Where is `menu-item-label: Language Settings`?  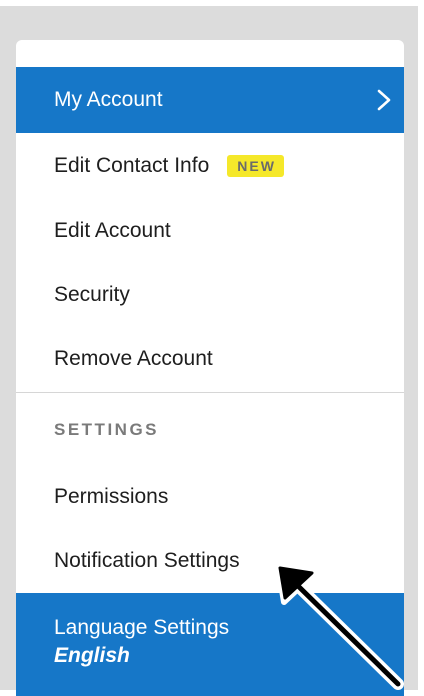 menu-item-label: Language Settings is located at coordinates (142, 627).